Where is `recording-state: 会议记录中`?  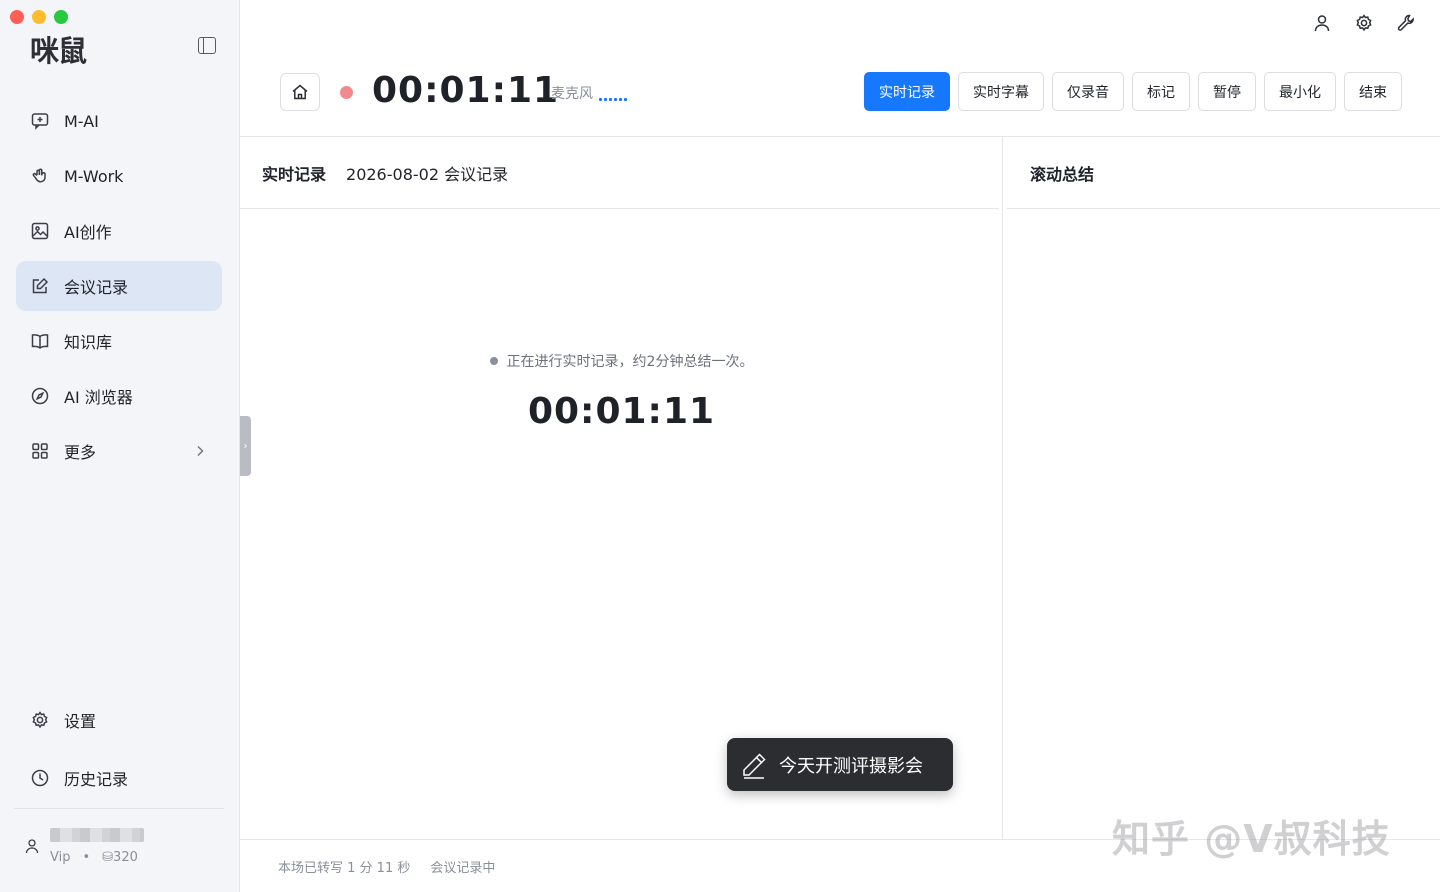 recording-state: 会议记录中 is located at coordinates (463, 868).